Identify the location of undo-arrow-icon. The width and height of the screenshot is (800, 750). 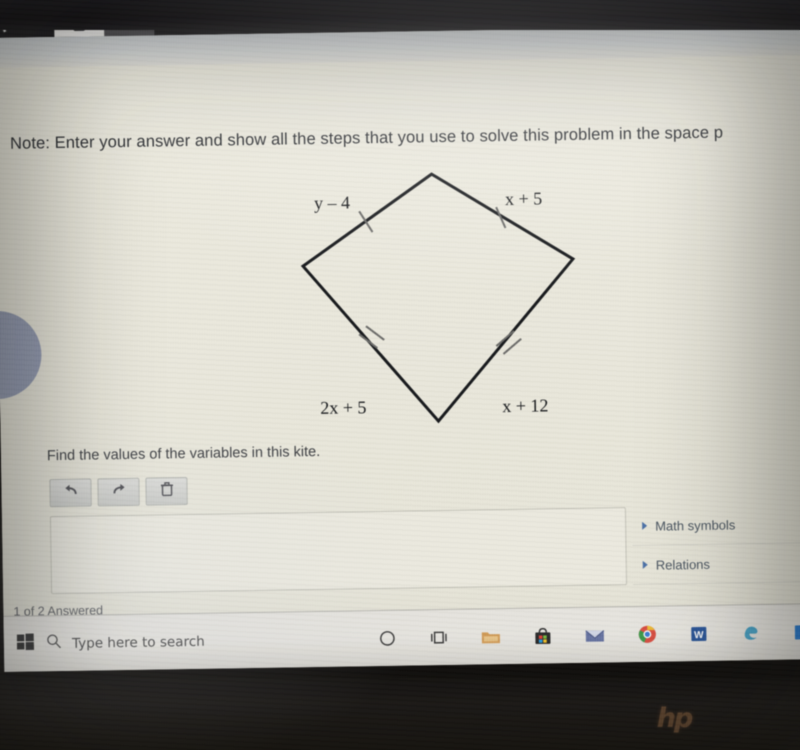
(70, 493).